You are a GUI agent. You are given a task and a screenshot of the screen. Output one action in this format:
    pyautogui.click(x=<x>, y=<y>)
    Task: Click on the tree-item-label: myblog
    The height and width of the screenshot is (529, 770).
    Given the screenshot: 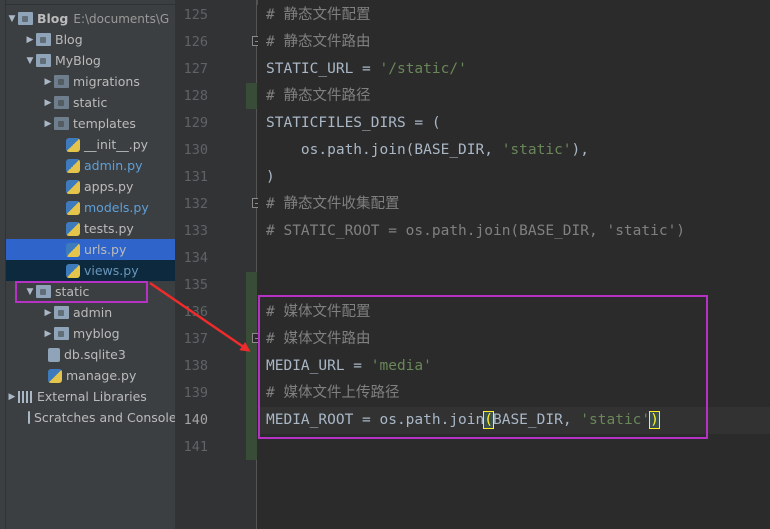 What is the action you would take?
    pyautogui.click(x=96, y=333)
    